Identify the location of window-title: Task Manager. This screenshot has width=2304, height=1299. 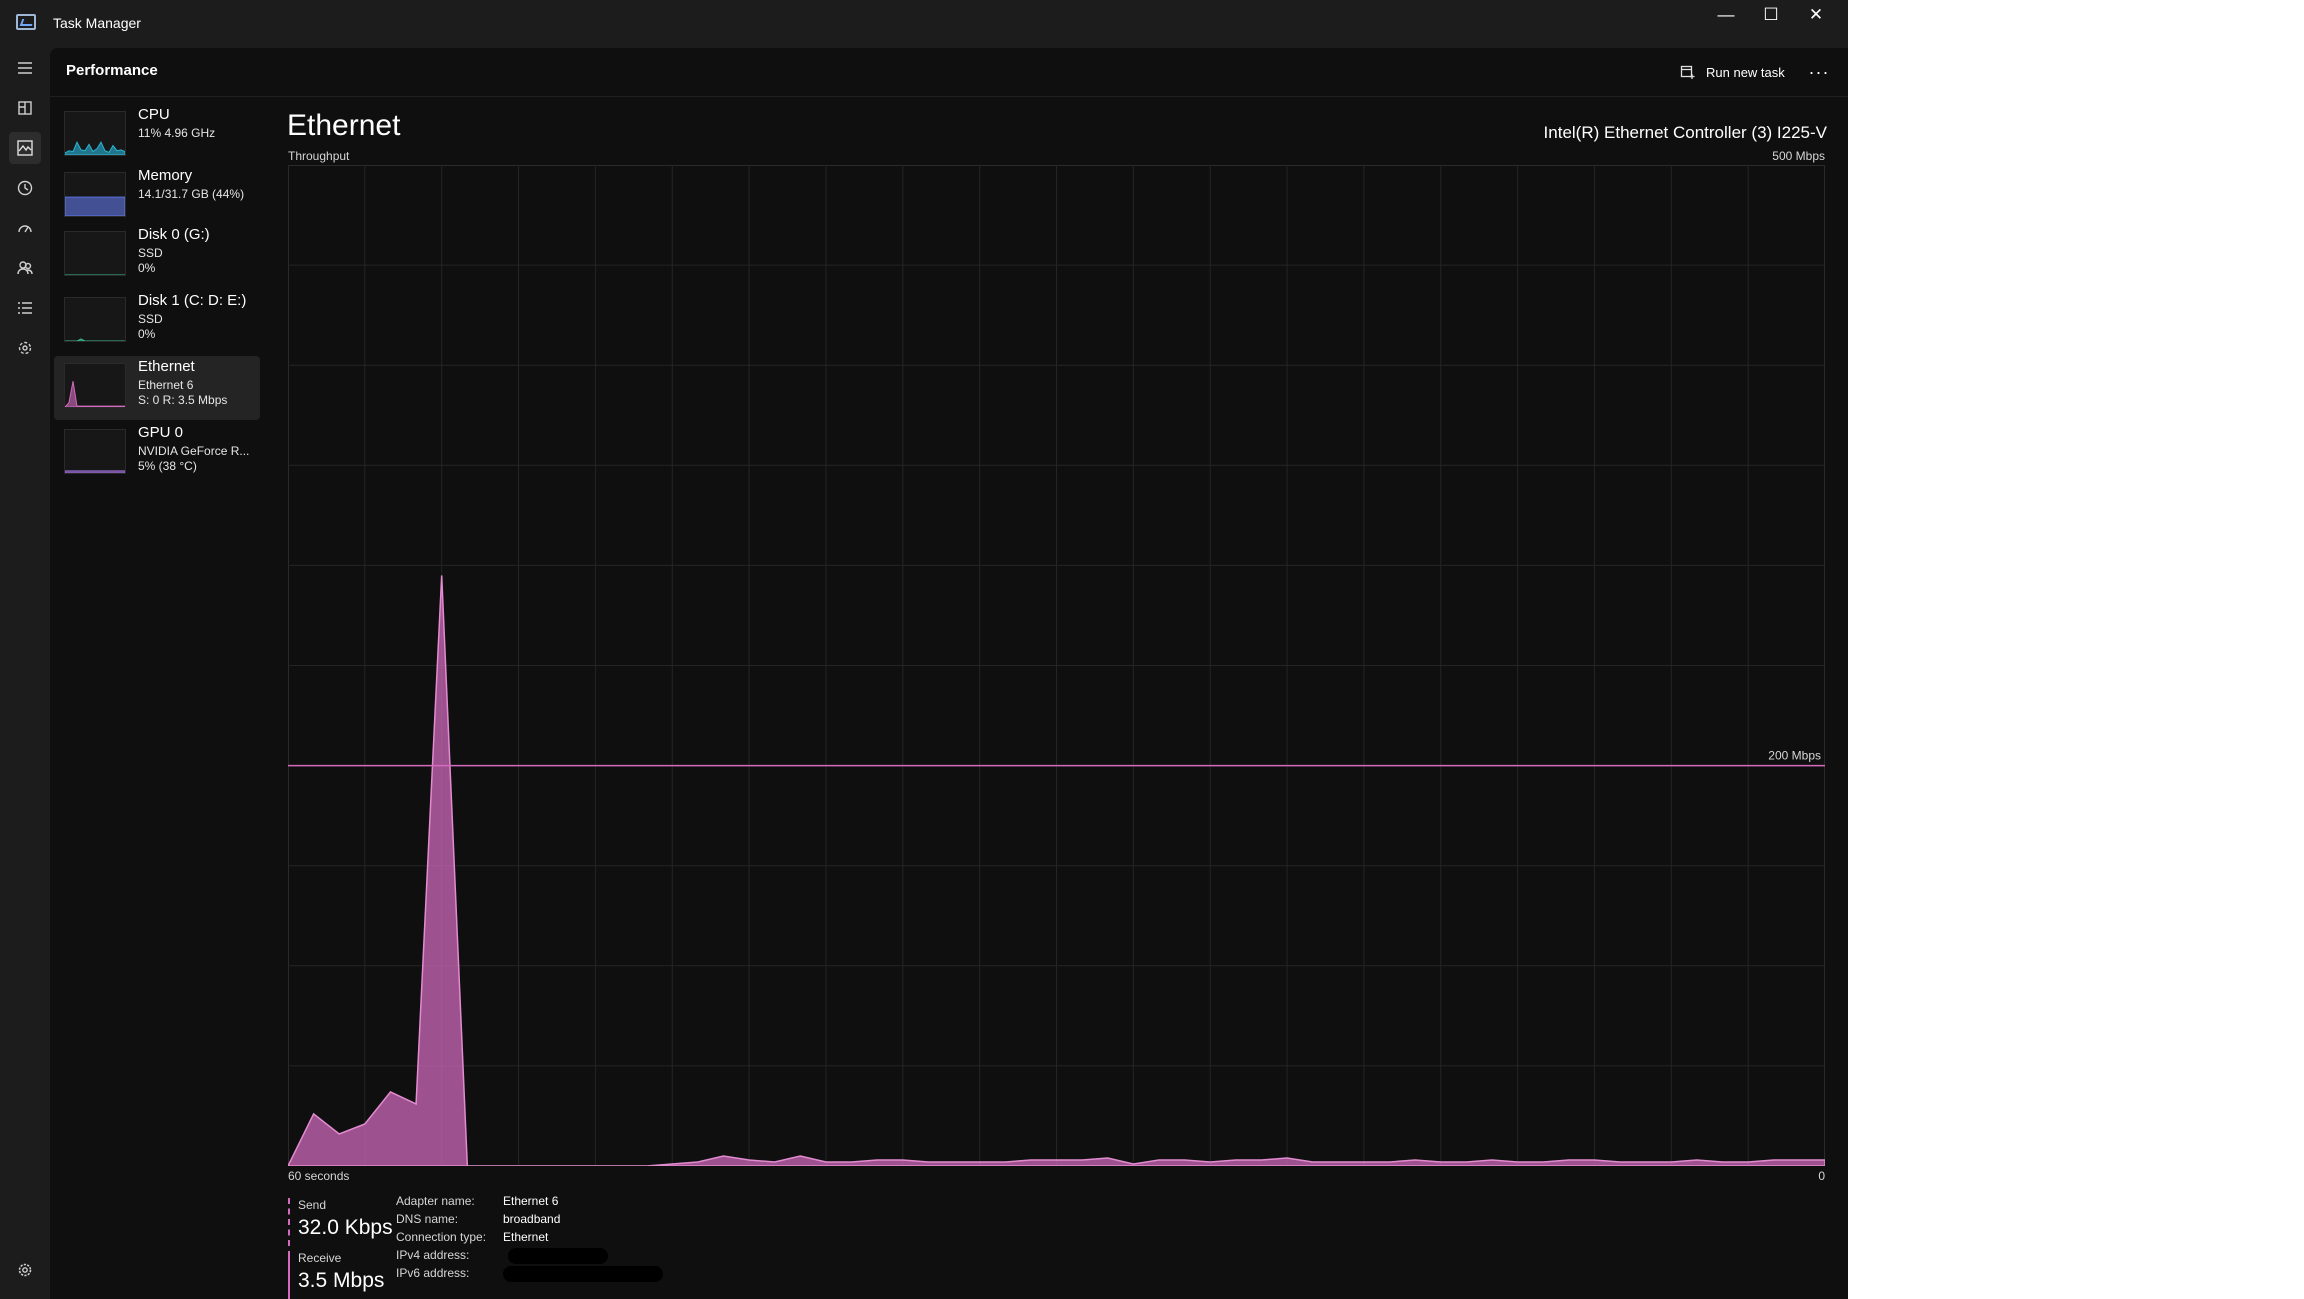
(97, 23).